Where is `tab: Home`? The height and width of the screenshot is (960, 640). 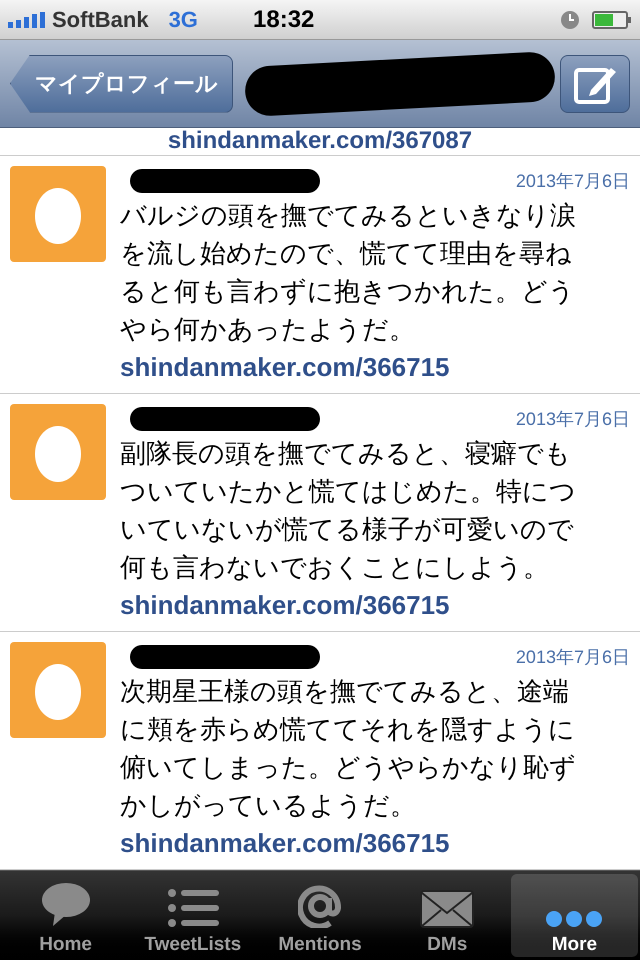
tab: Home is located at coordinates (66, 915).